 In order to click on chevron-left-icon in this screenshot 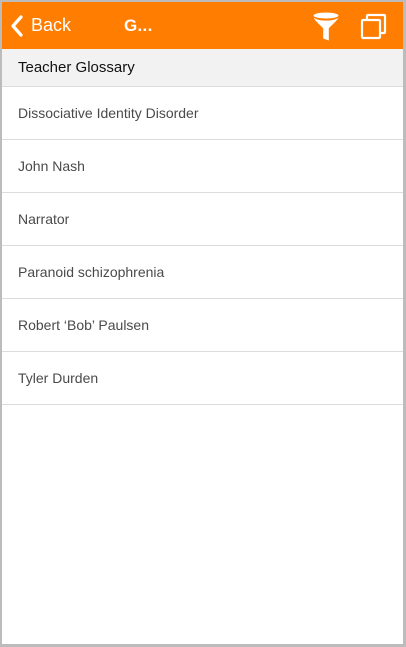, I will do `click(17, 25)`.